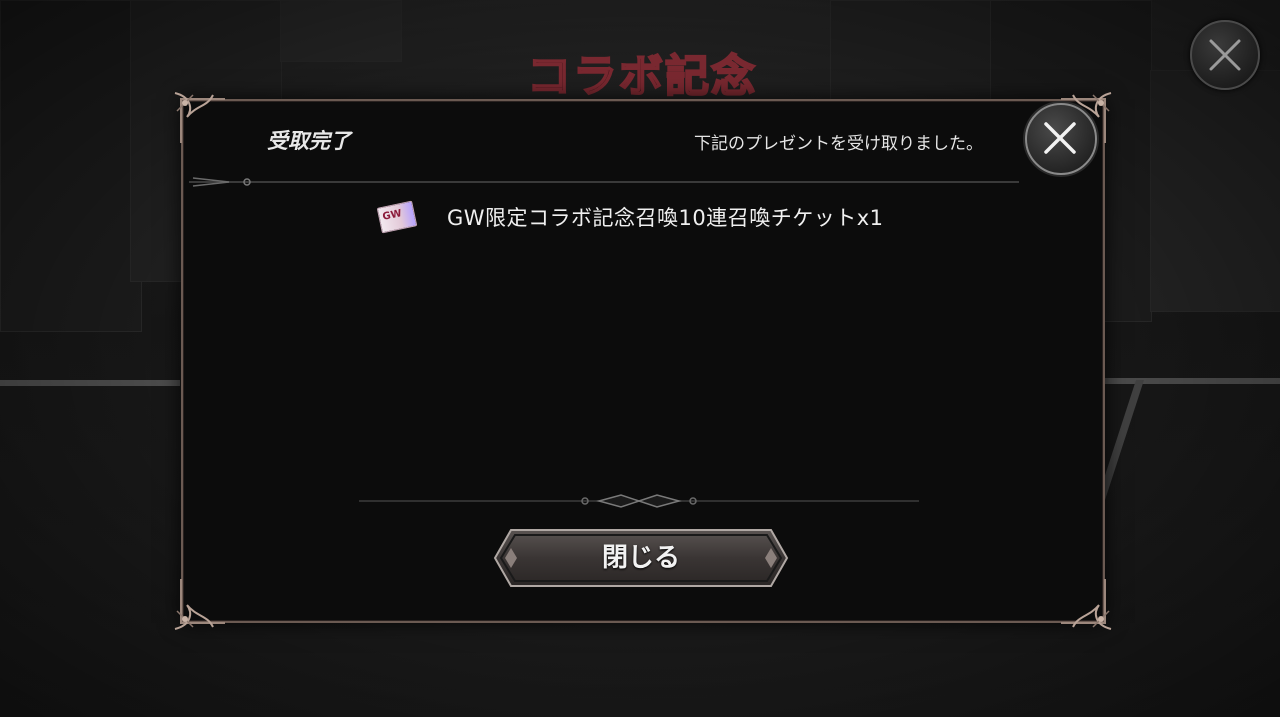  Describe the element at coordinates (604, 182) in the screenshot. I see `header-divider` at that location.